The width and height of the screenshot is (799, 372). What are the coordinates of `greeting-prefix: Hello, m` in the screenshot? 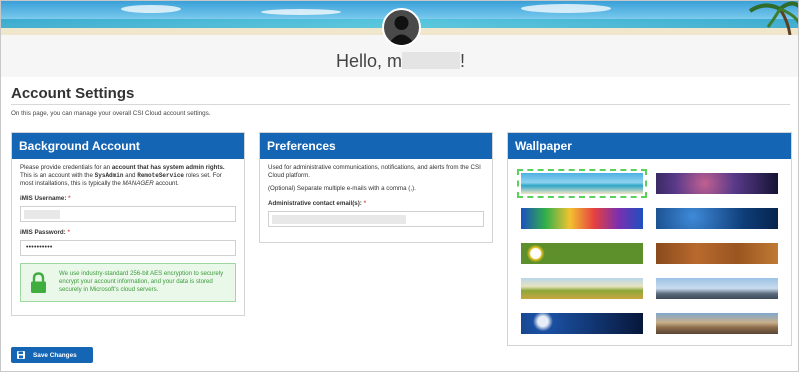 It's located at (368, 61).